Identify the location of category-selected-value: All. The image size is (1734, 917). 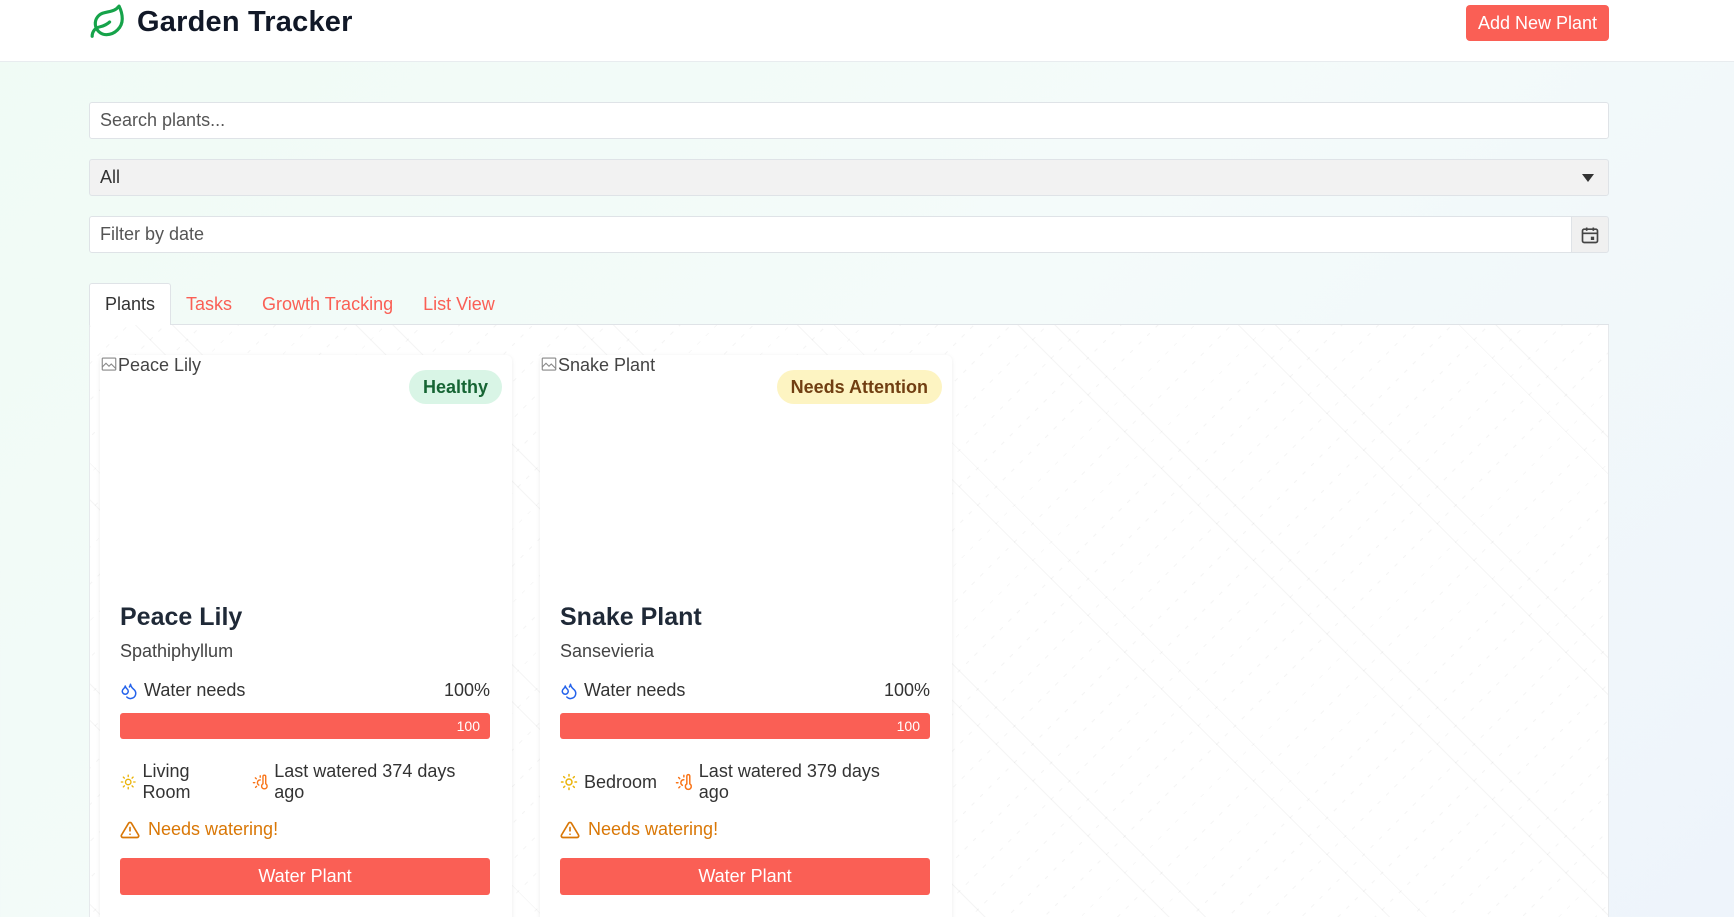
(110, 177).